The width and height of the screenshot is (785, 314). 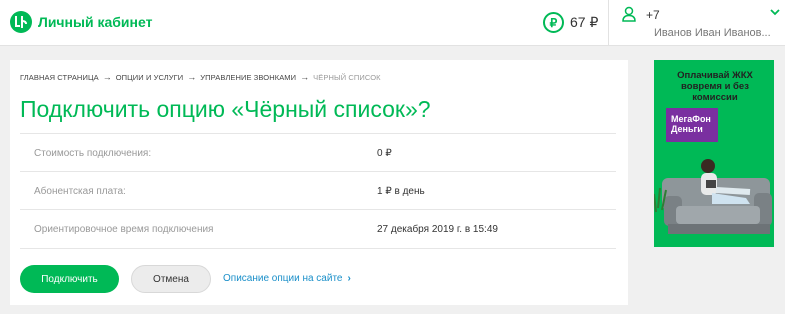 I want to click on page-title: Подключить опцию «Чёрный список»?, so click(x=225, y=109).